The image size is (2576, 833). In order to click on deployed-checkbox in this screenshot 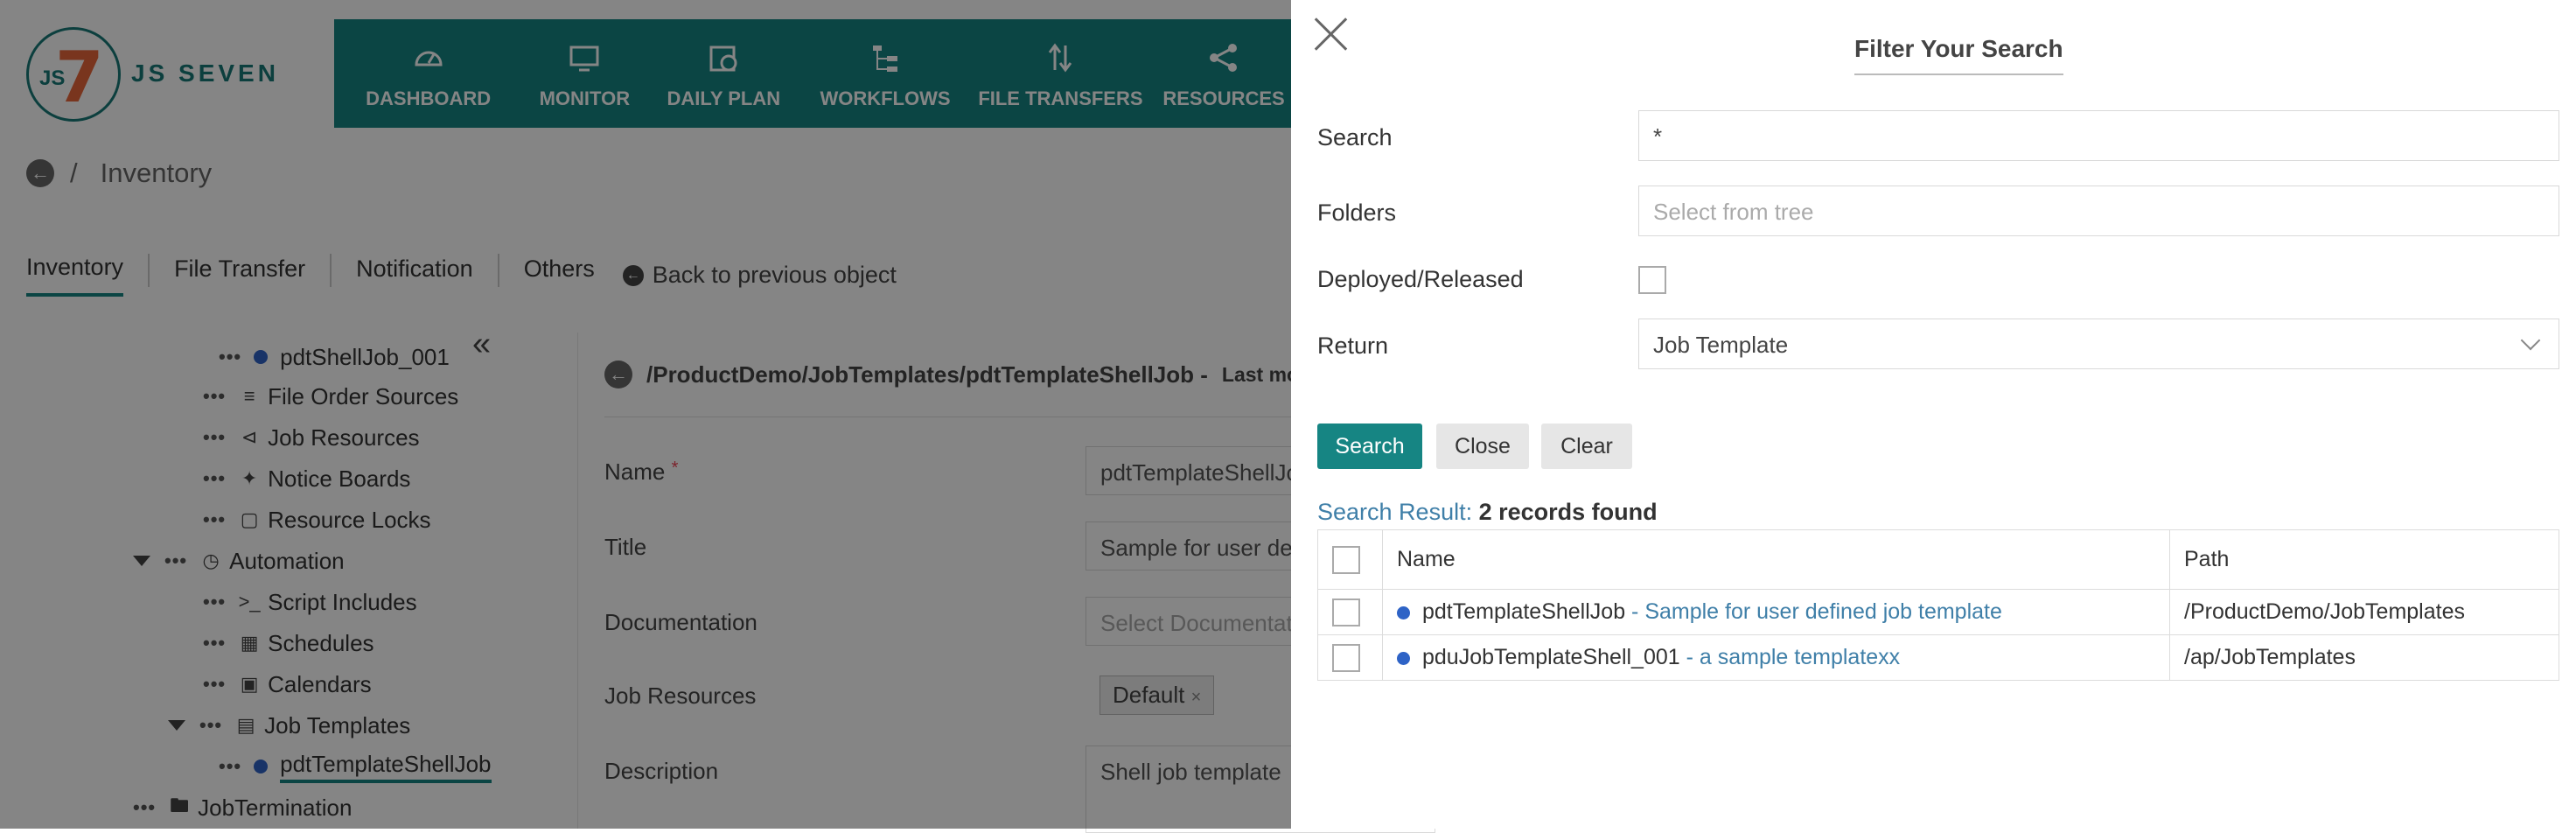, I will do `click(1652, 280)`.